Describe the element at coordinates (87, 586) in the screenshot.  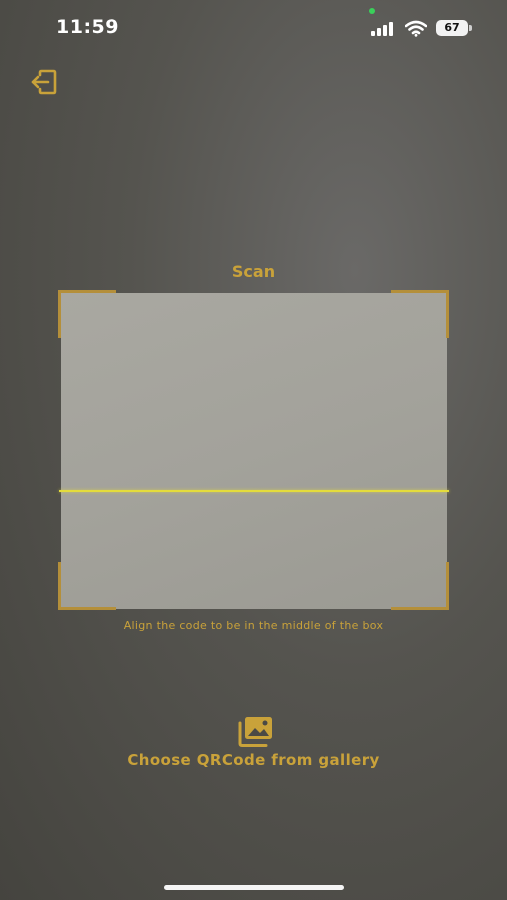
I see `viewfinder-corner-bottom-left` at that location.